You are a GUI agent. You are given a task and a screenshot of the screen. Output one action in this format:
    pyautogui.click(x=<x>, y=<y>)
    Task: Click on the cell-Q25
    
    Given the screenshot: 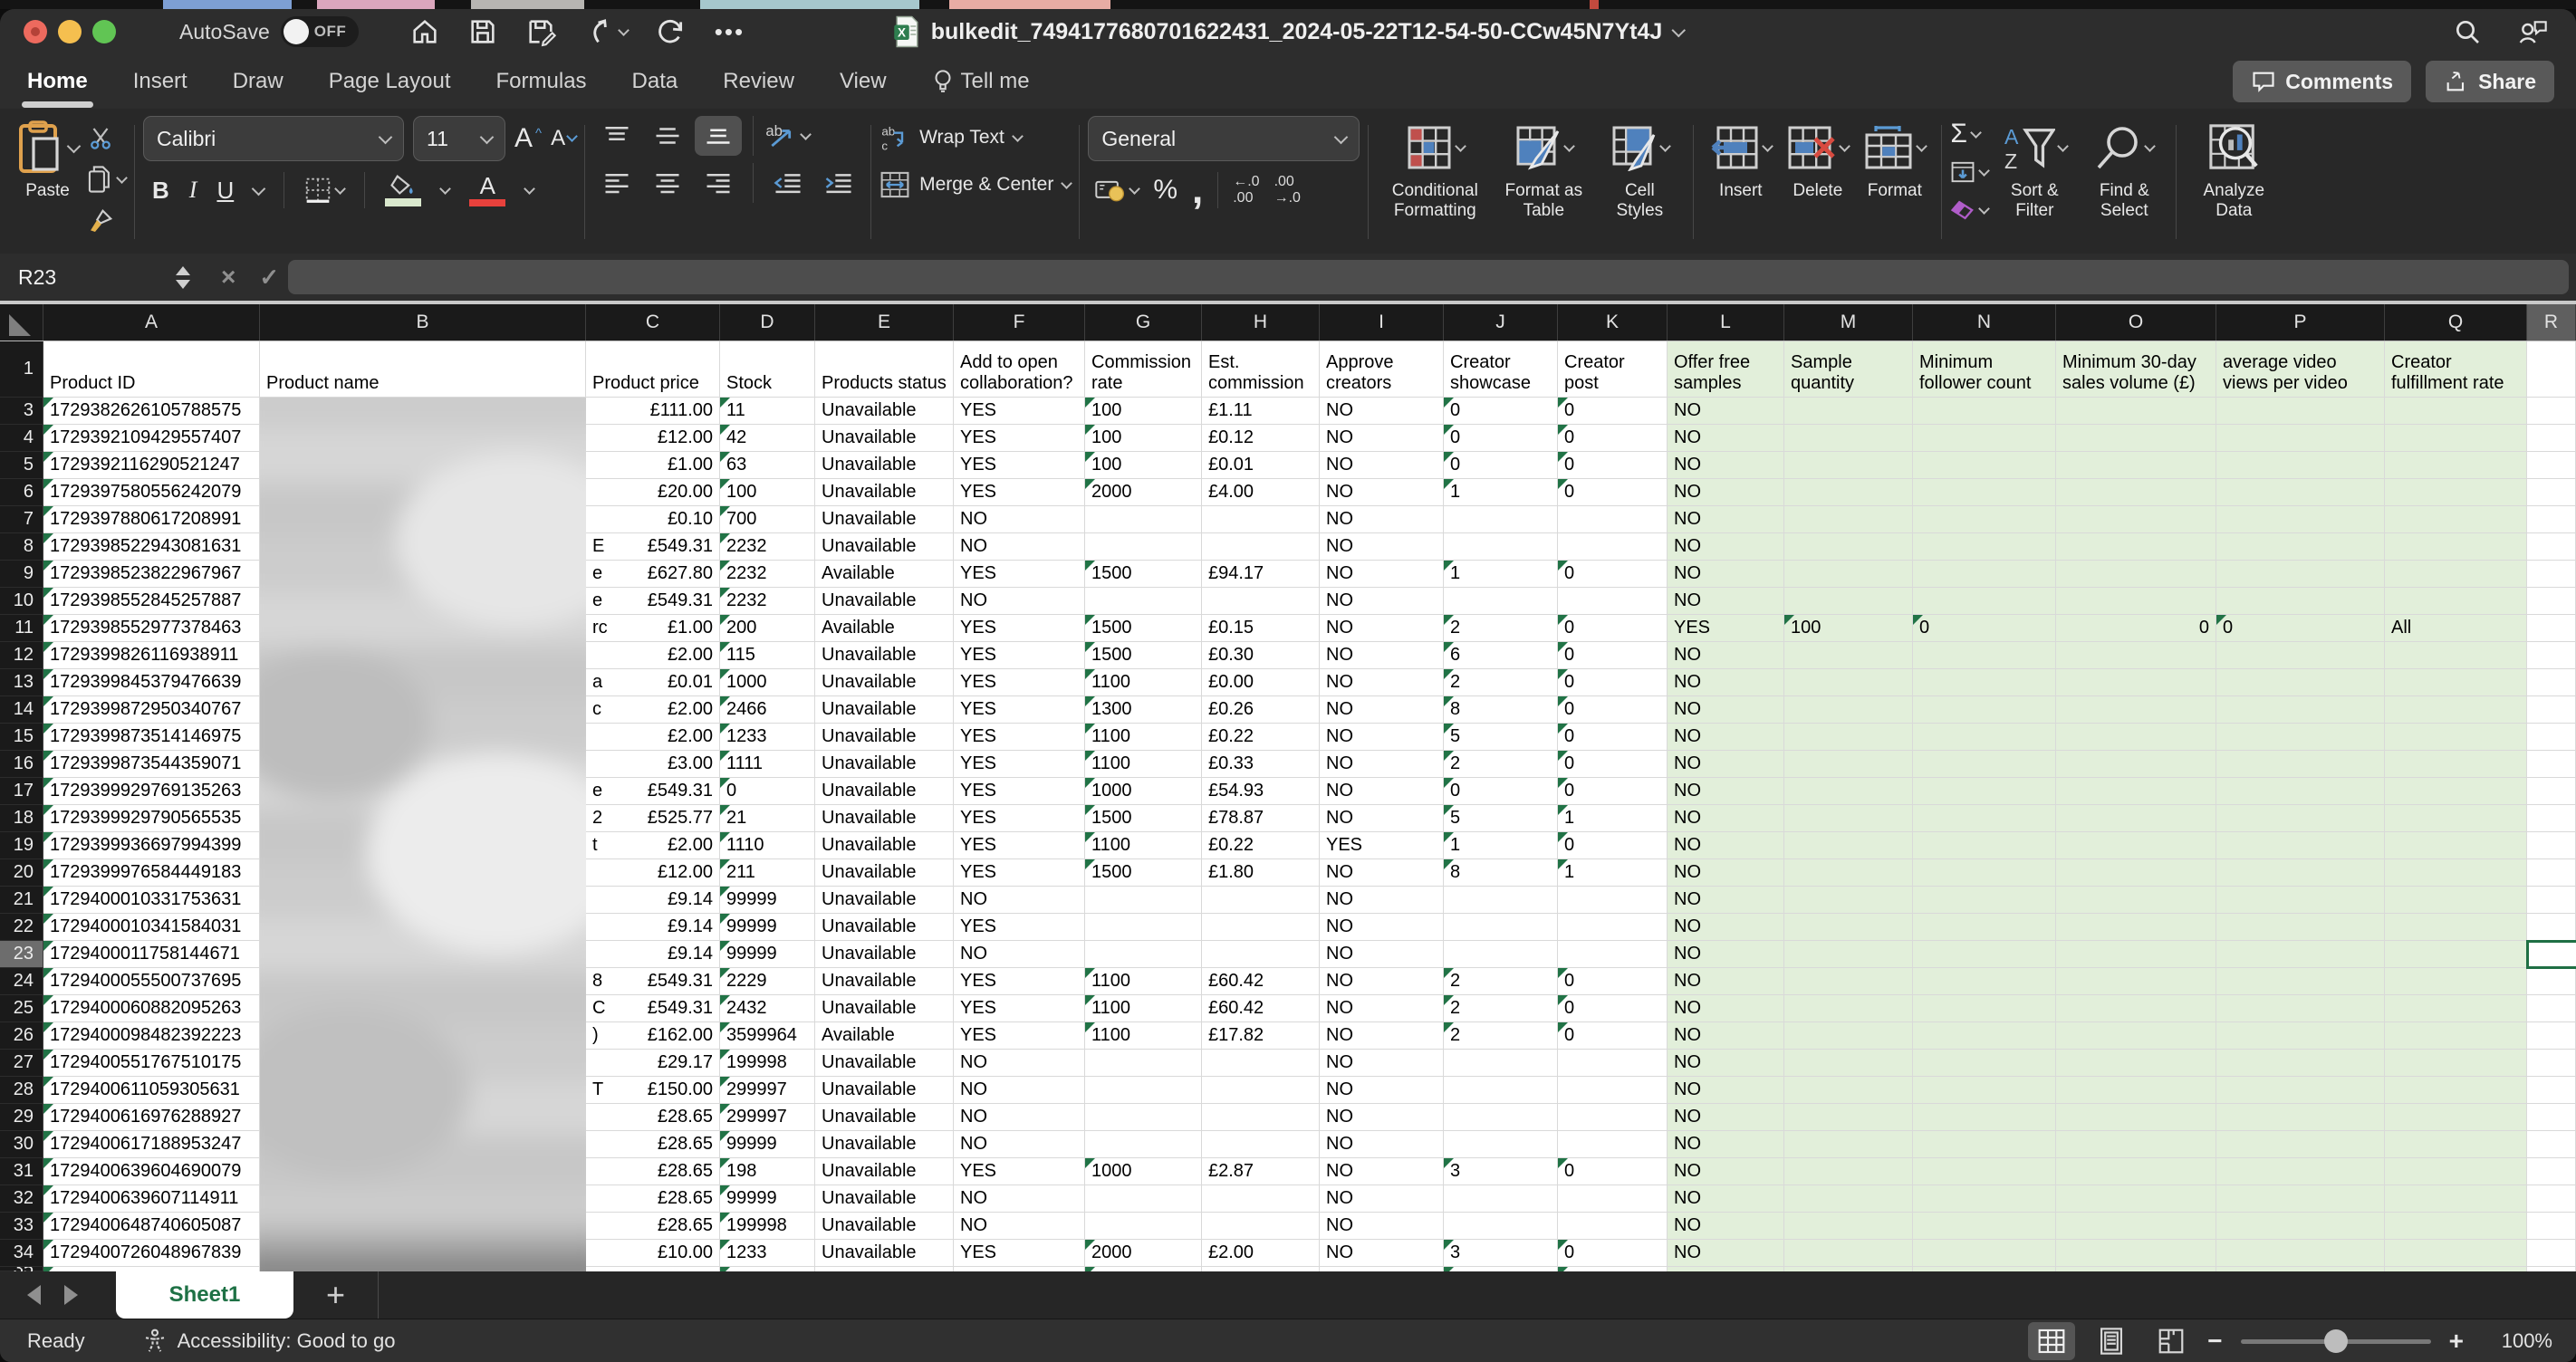 What is the action you would take?
    pyautogui.click(x=2456, y=1008)
    